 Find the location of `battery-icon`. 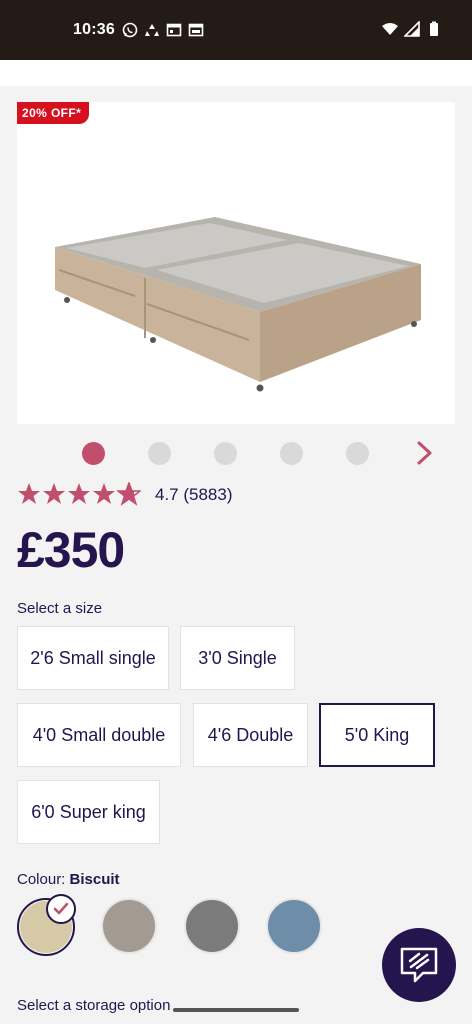

battery-icon is located at coordinates (434, 28).